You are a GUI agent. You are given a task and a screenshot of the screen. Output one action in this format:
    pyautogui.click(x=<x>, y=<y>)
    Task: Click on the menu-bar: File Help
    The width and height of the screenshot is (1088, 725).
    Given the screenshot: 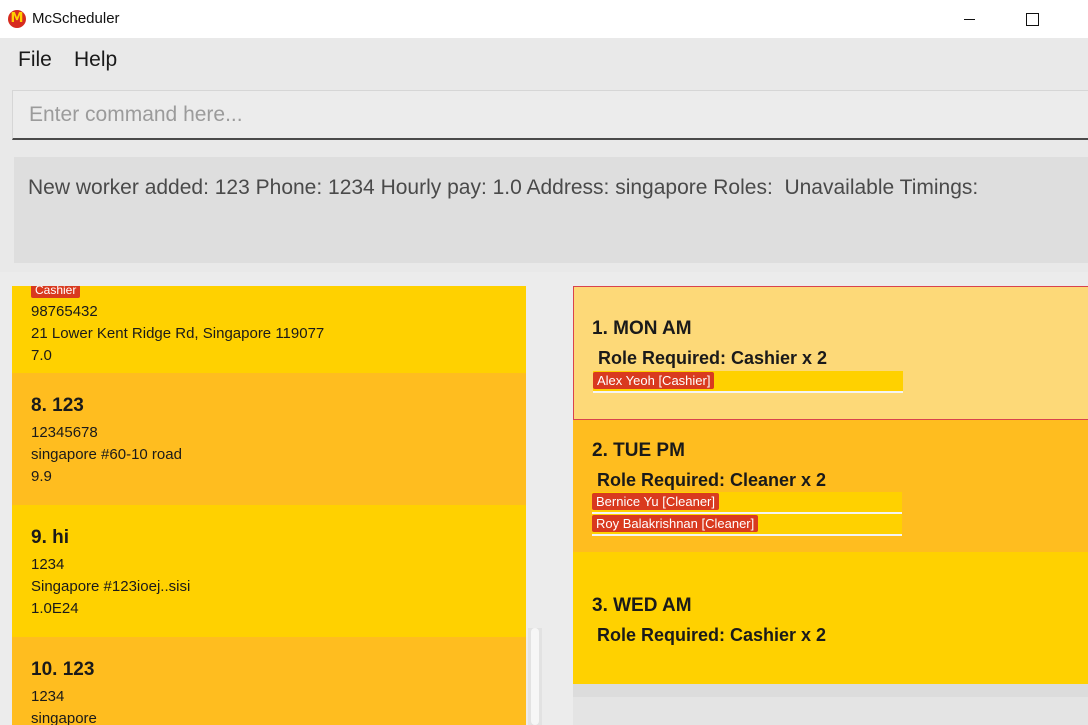 What is the action you would take?
    pyautogui.click(x=544, y=60)
    